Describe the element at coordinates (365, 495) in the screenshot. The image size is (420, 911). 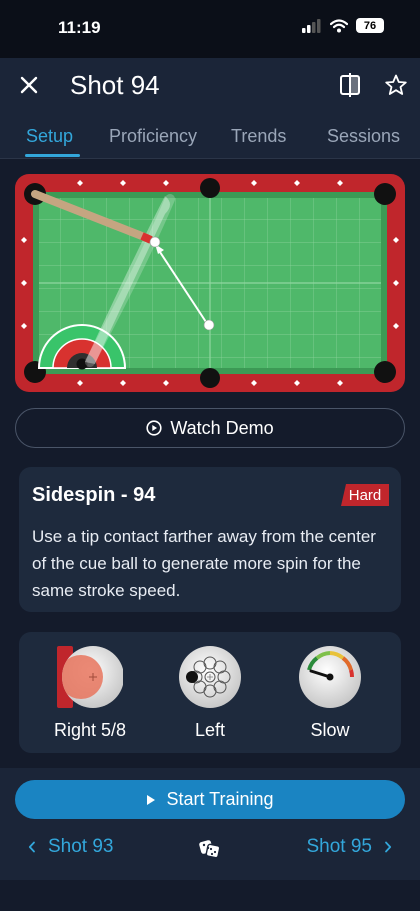
I see `difficulty-badge: Hard` at that location.